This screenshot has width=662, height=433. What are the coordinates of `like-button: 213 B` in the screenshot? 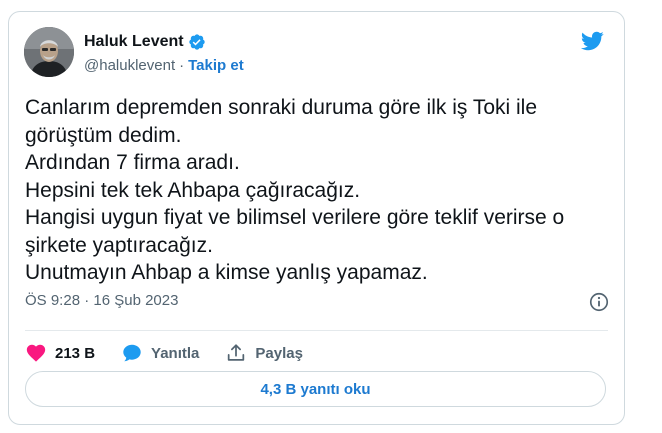 It's located at (60, 353).